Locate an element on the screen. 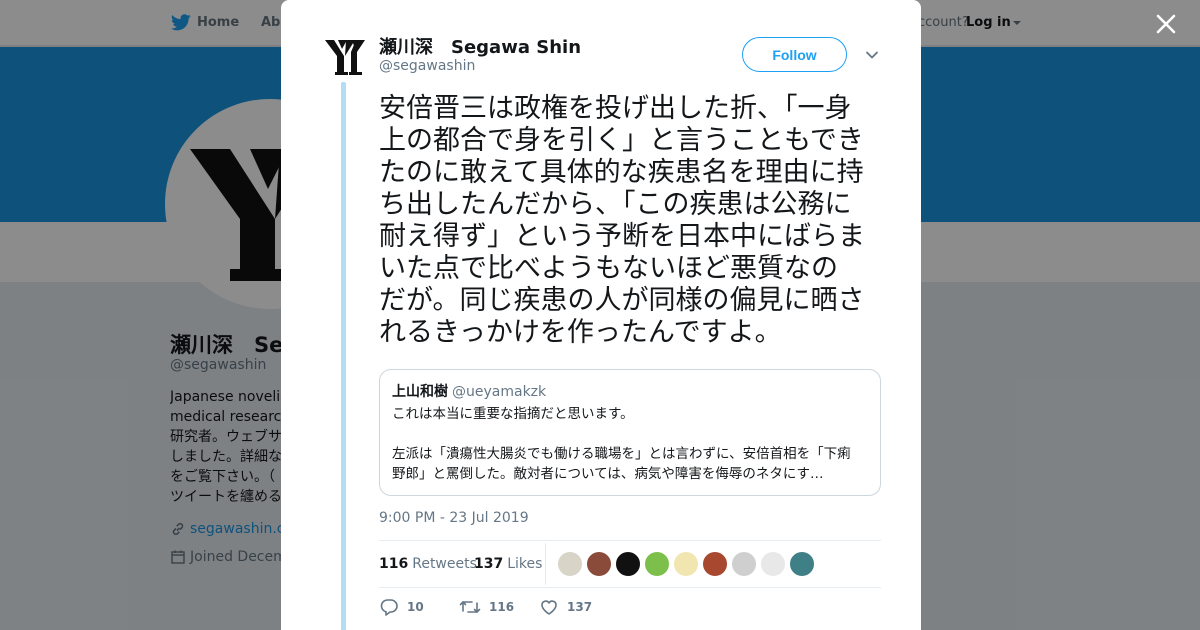 Image resolution: width=1200 pixels, height=630 pixels. reply-count: 10 is located at coordinates (415, 607).